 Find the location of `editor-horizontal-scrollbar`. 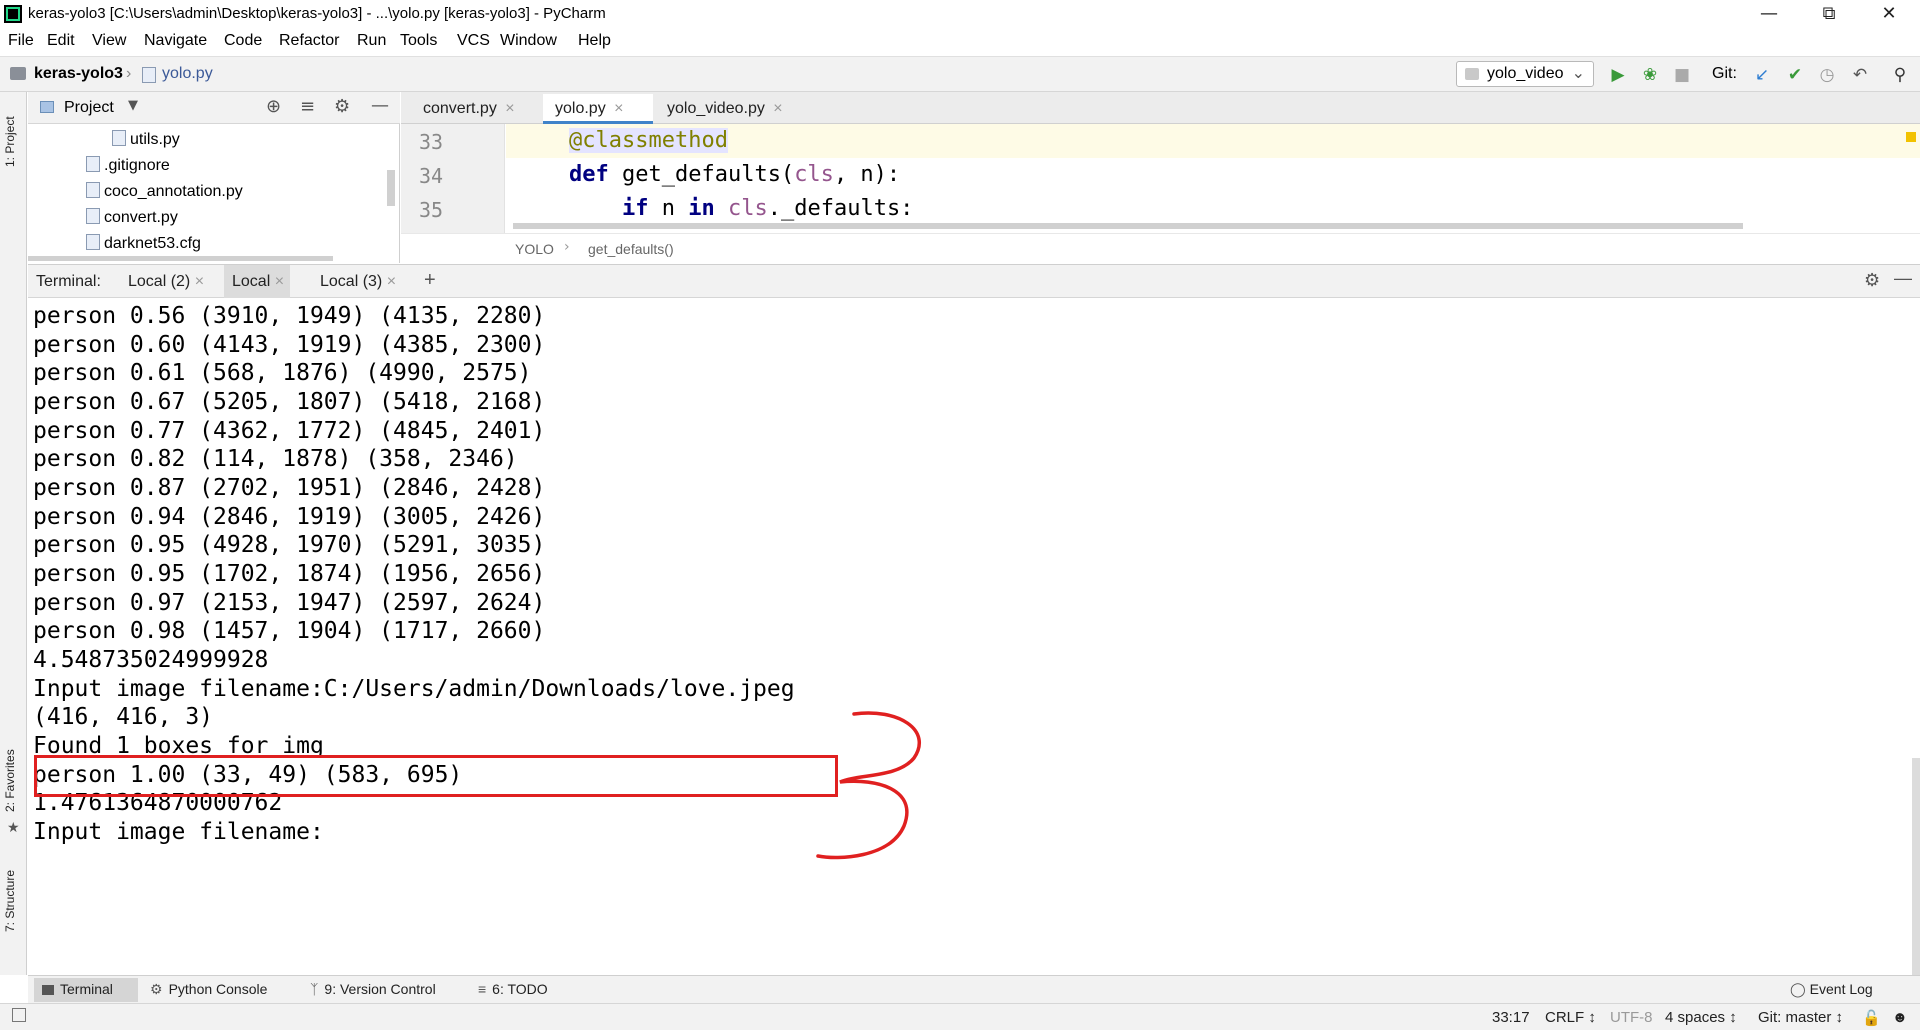

editor-horizontal-scrollbar is located at coordinates (1128, 226).